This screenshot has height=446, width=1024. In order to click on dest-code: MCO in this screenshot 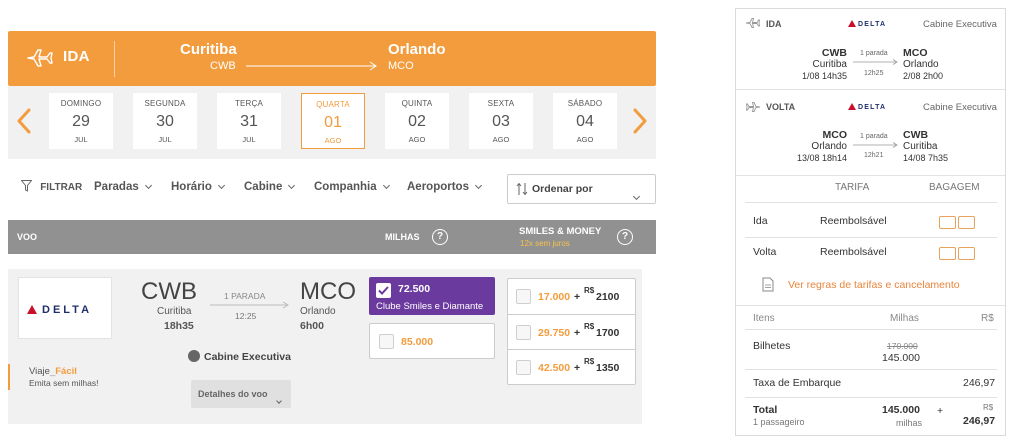, I will do `click(328, 291)`.